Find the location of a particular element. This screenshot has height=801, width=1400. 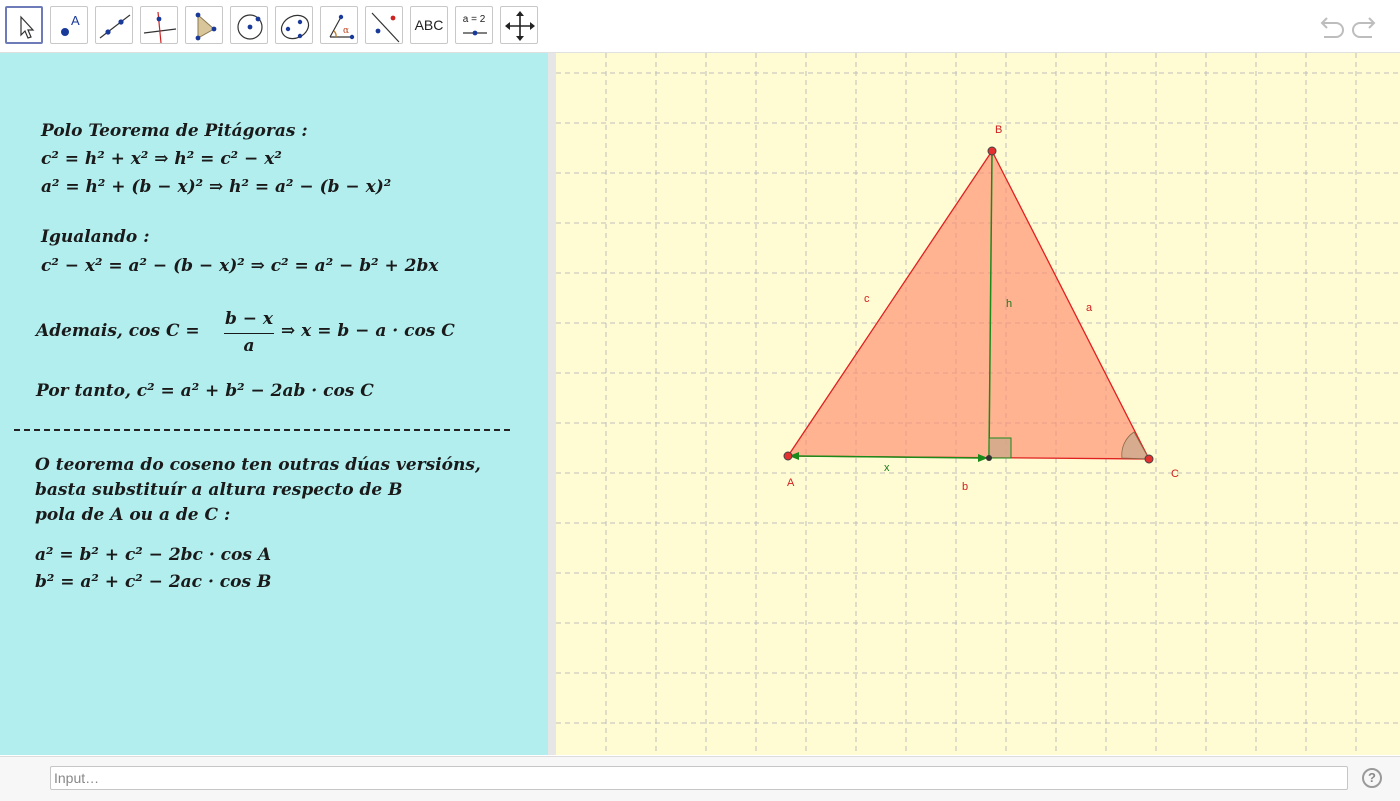

circle-tool-button is located at coordinates (249, 25).